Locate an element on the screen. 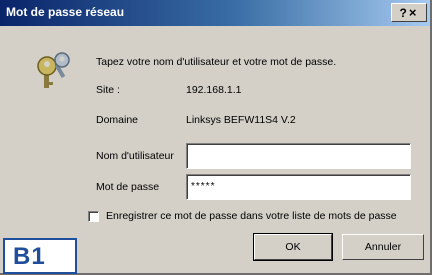 Image resolution: width=432 pixels, height=275 pixels. username-field is located at coordinates (298, 156).